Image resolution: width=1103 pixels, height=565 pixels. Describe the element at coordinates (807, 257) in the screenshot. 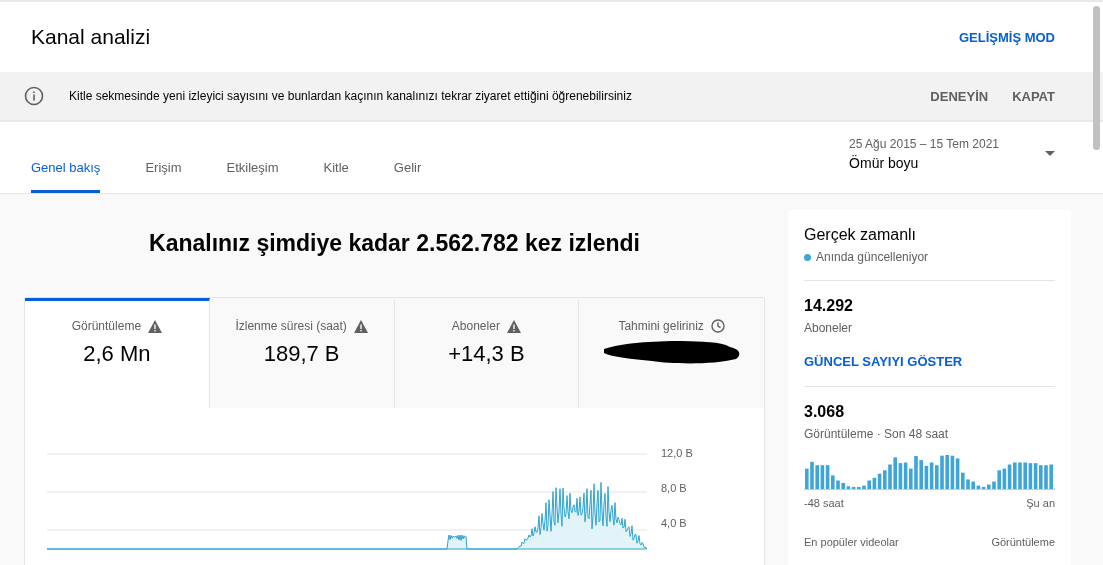

I see `live-dot-icon` at that location.